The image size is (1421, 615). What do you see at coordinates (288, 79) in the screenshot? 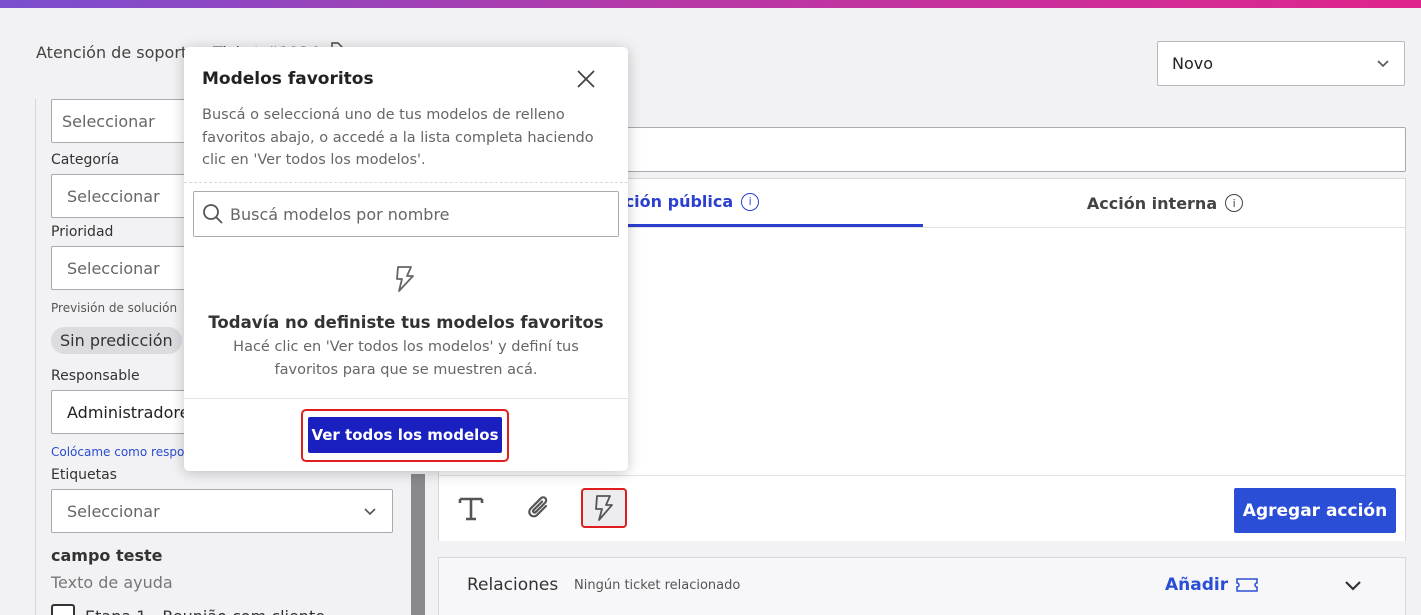
I see `popup-title: Modelos favoritos` at bounding box center [288, 79].